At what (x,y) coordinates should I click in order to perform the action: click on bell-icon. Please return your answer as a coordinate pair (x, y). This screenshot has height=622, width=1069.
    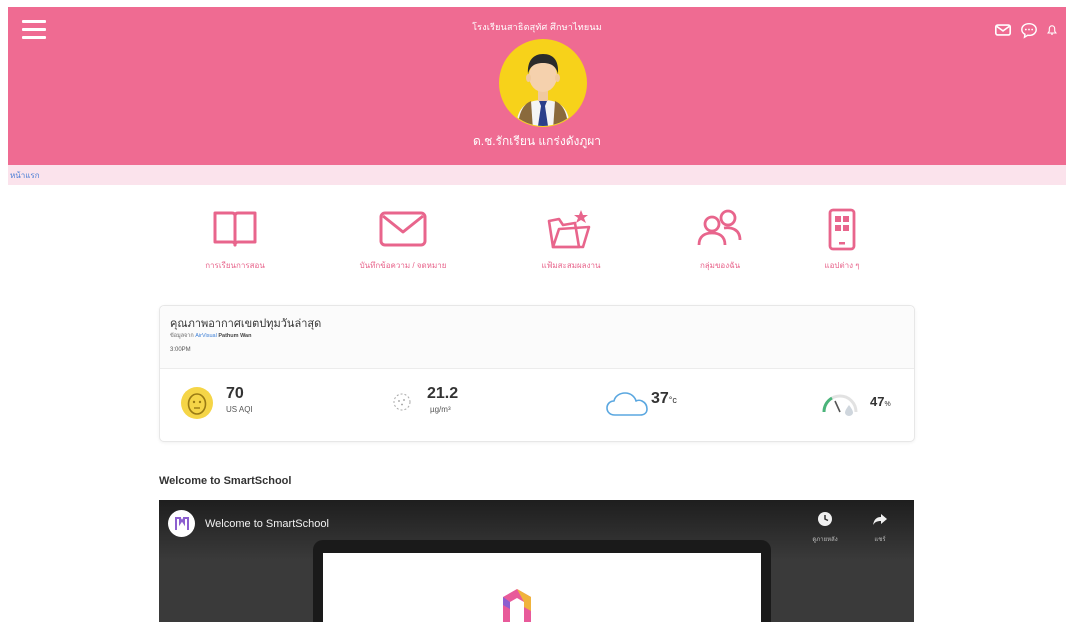
    Looking at the image, I should click on (1052, 30).